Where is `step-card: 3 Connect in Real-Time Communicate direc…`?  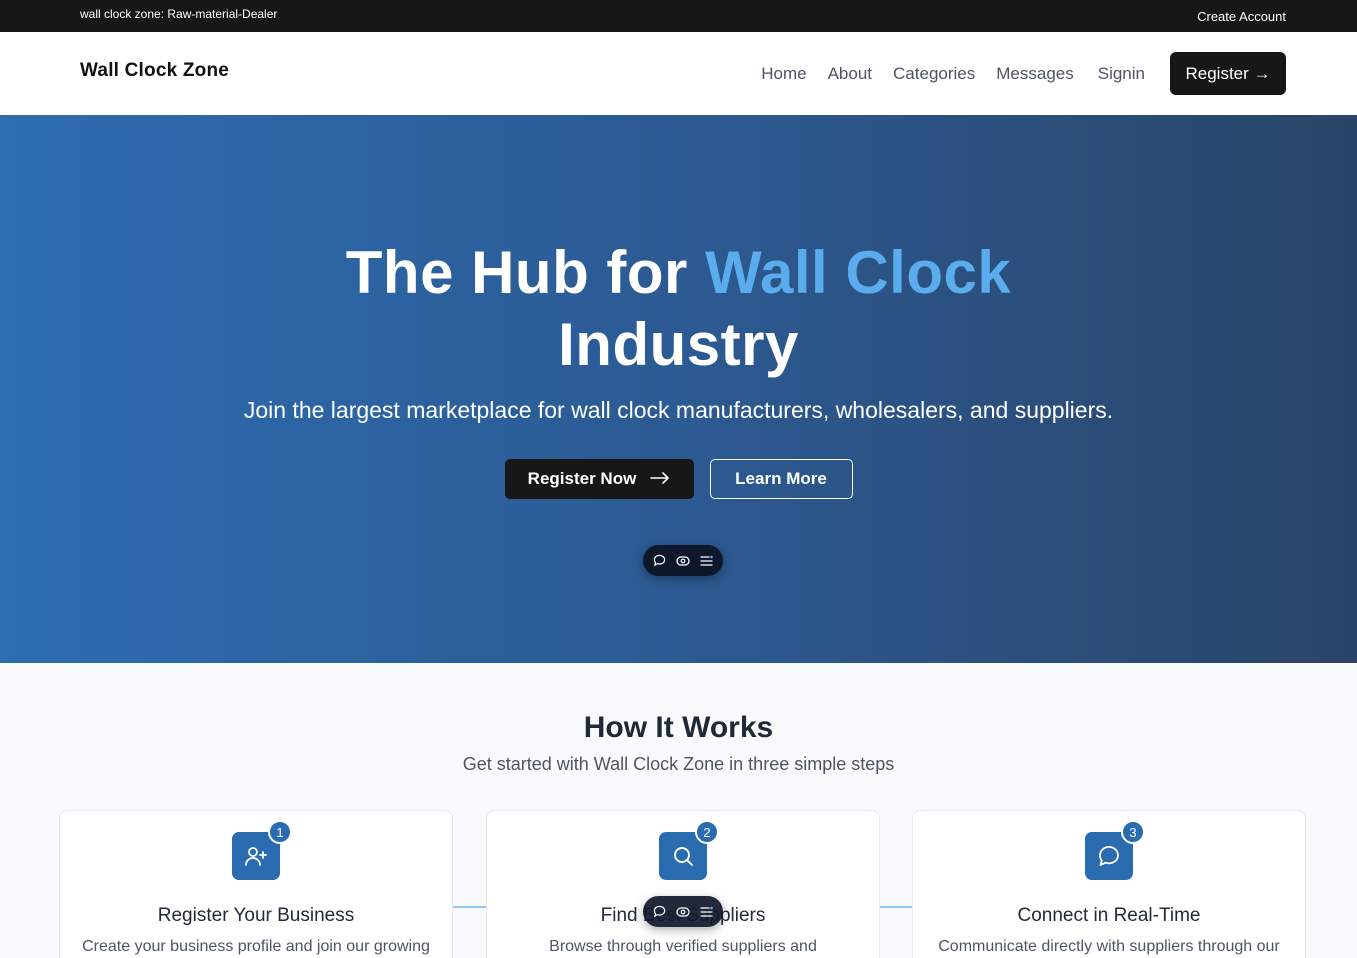 step-card: 3 Connect in Real-Time Communicate direc… is located at coordinates (1109, 884).